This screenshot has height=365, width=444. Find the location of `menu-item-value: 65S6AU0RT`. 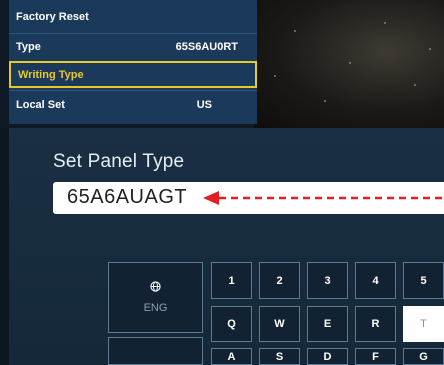

menu-item-value: 65S6AU0RT is located at coordinates (206, 46).